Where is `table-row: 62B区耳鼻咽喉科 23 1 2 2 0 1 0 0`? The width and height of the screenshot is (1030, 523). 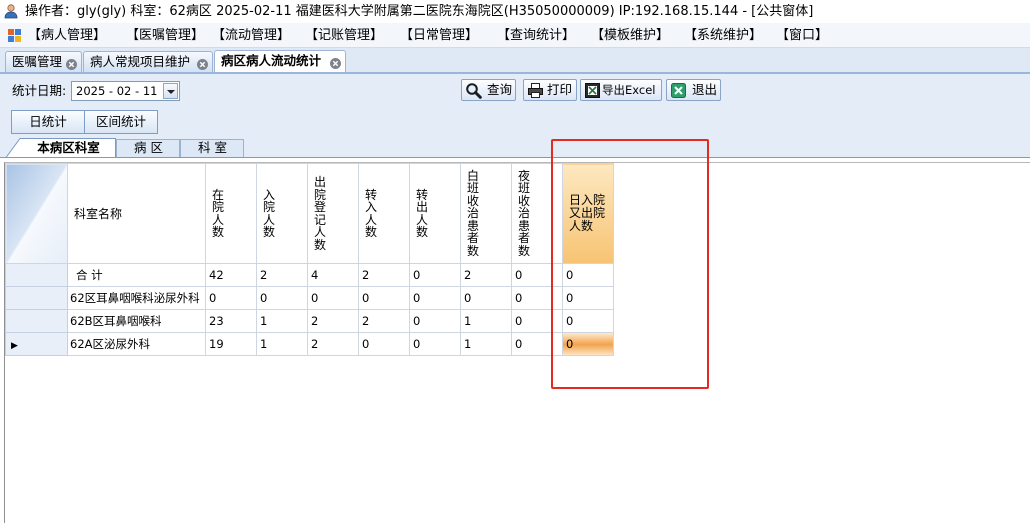
table-row: 62B区耳鼻咽喉科 23 1 2 2 0 1 0 0 is located at coordinates (309, 321).